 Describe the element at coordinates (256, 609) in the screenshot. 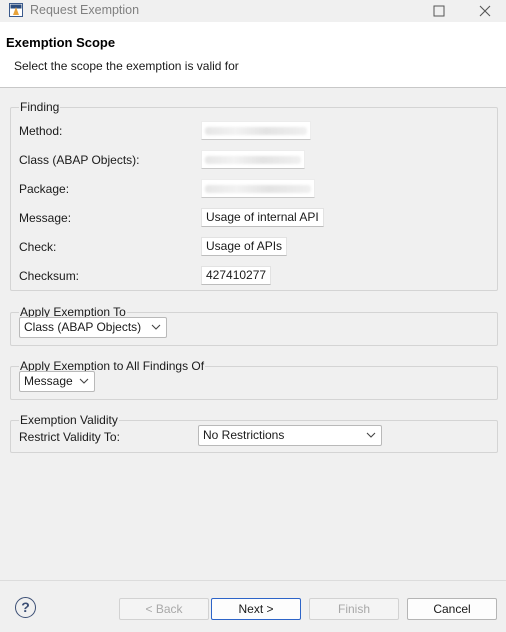

I see `next-button: Next >` at that location.